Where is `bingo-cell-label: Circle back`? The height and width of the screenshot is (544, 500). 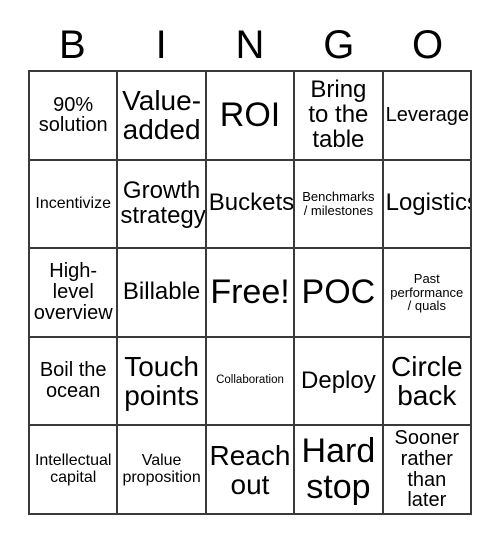 bingo-cell-label: Circle back is located at coordinates (427, 381).